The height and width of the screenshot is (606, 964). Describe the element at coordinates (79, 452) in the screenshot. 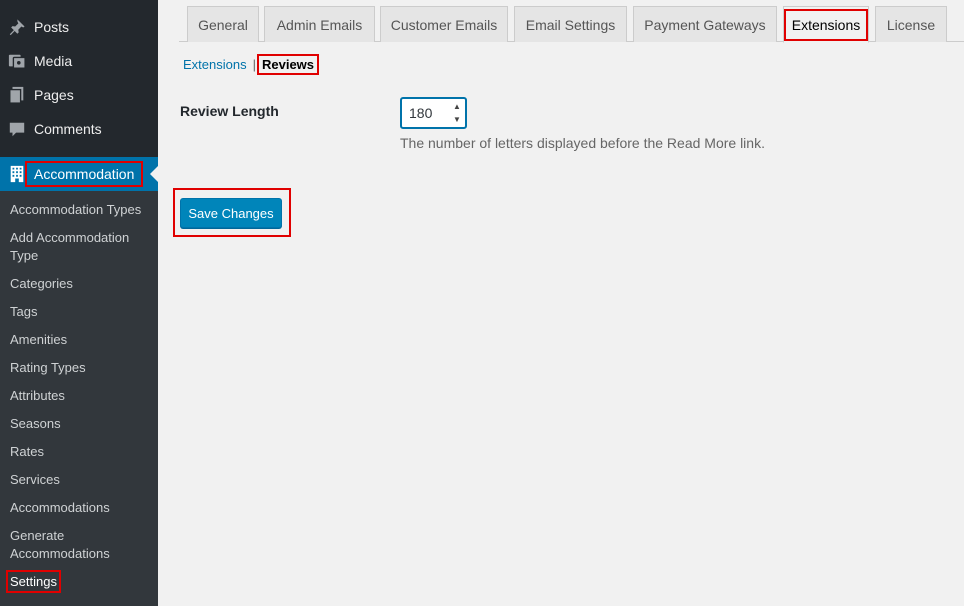

I see `submenu-item-rates: Rates` at that location.